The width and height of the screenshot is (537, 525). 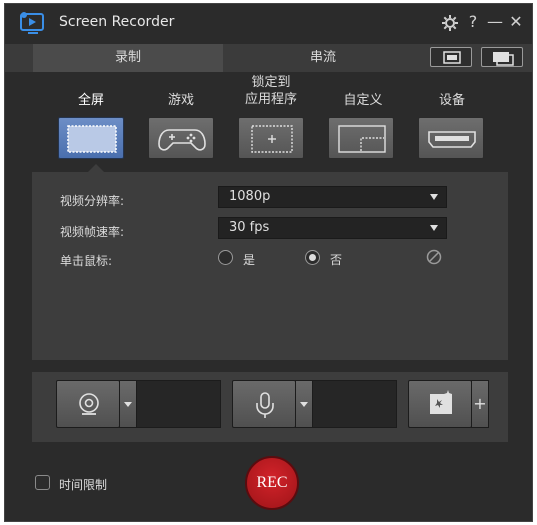 I want to click on capture-device-bar: +, so click(x=270, y=407).